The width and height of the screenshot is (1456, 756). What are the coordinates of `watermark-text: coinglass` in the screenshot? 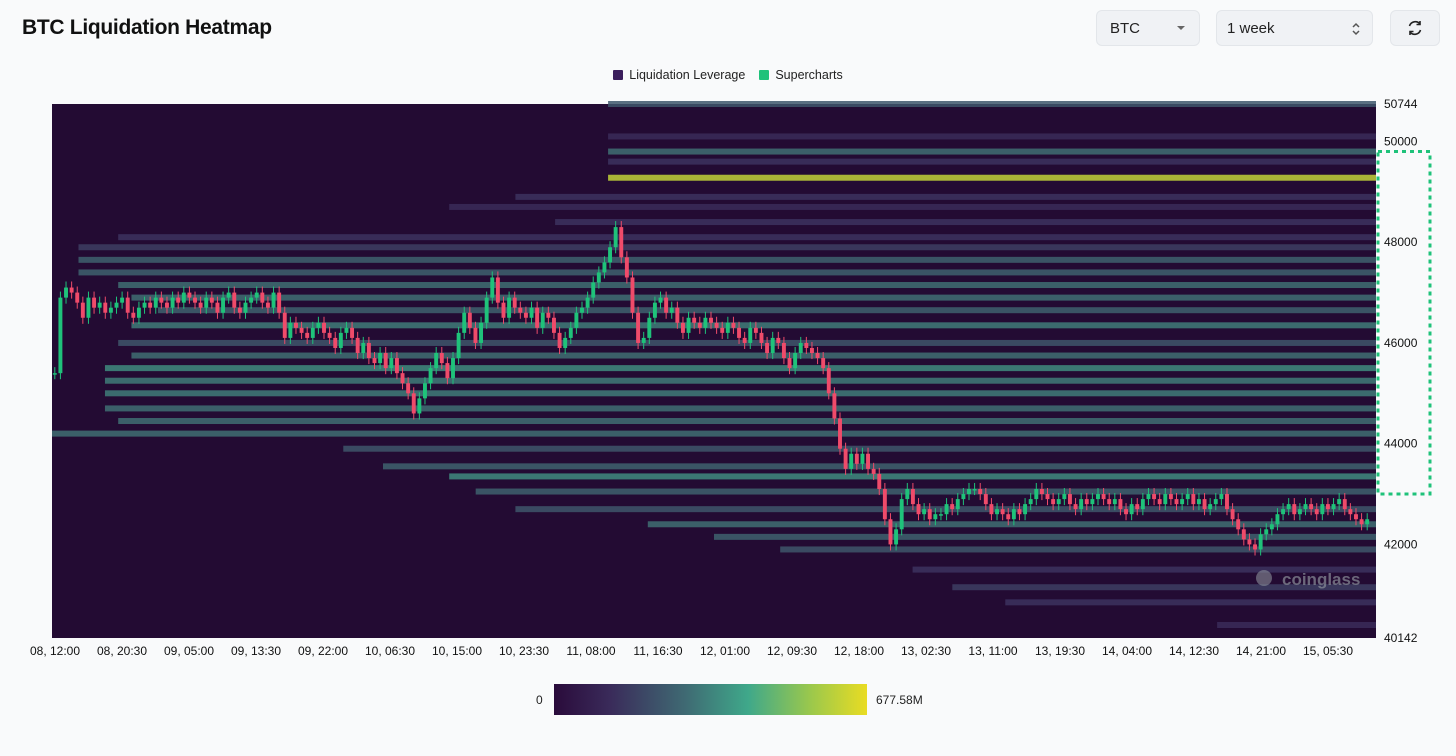 It's located at (1321, 579).